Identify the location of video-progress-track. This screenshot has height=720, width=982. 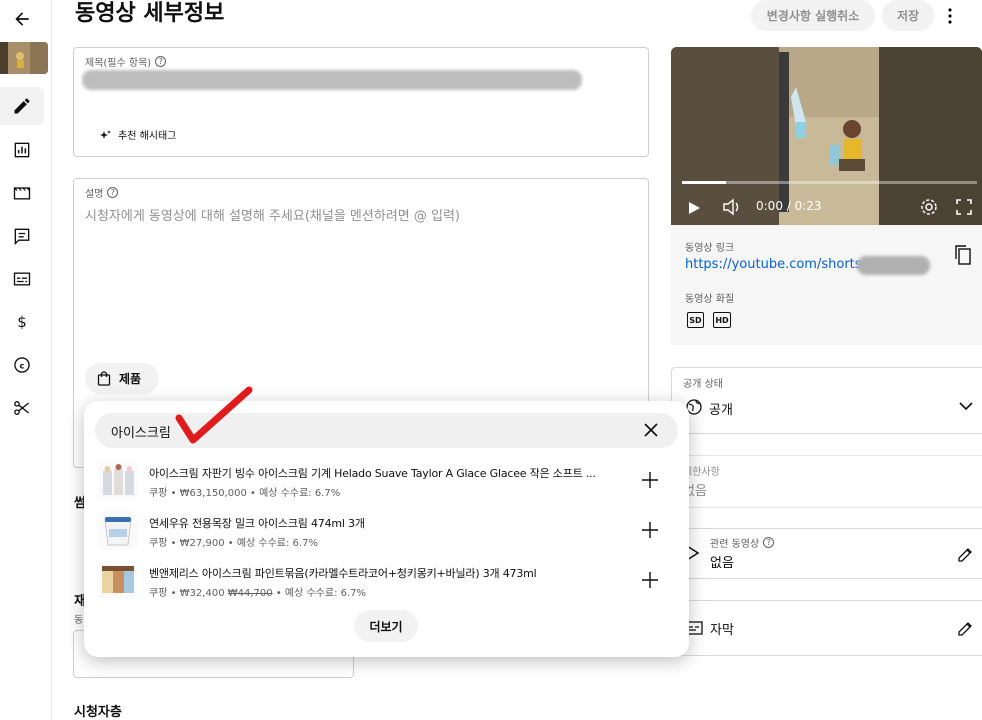
(829, 182).